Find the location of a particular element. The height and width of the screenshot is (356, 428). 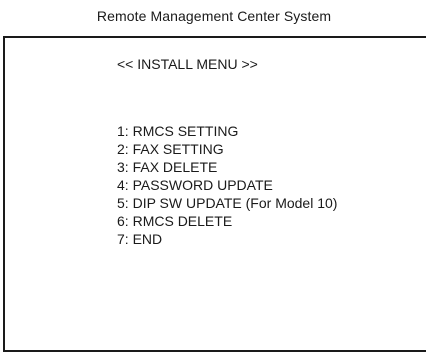

menu-item-number: 7: is located at coordinates (123, 239).